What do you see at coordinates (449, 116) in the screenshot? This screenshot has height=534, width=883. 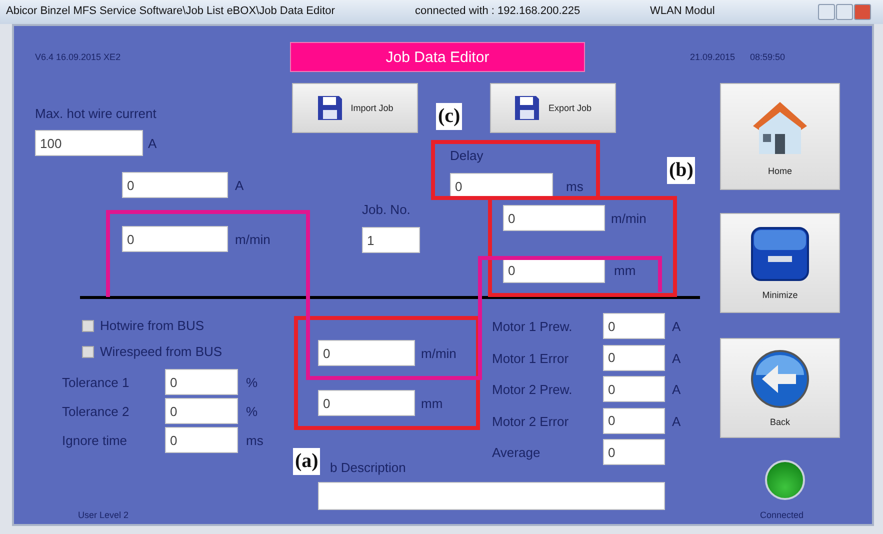 I see `annotation-label: (c)` at bounding box center [449, 116].